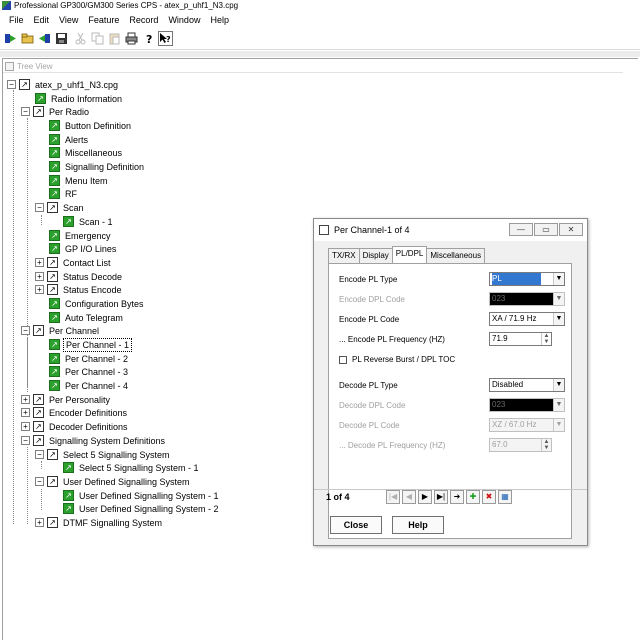 This screenshot has width=640, height=640. I want to click on tab-pl-dpl: PL/DPL, so click(409, 254).